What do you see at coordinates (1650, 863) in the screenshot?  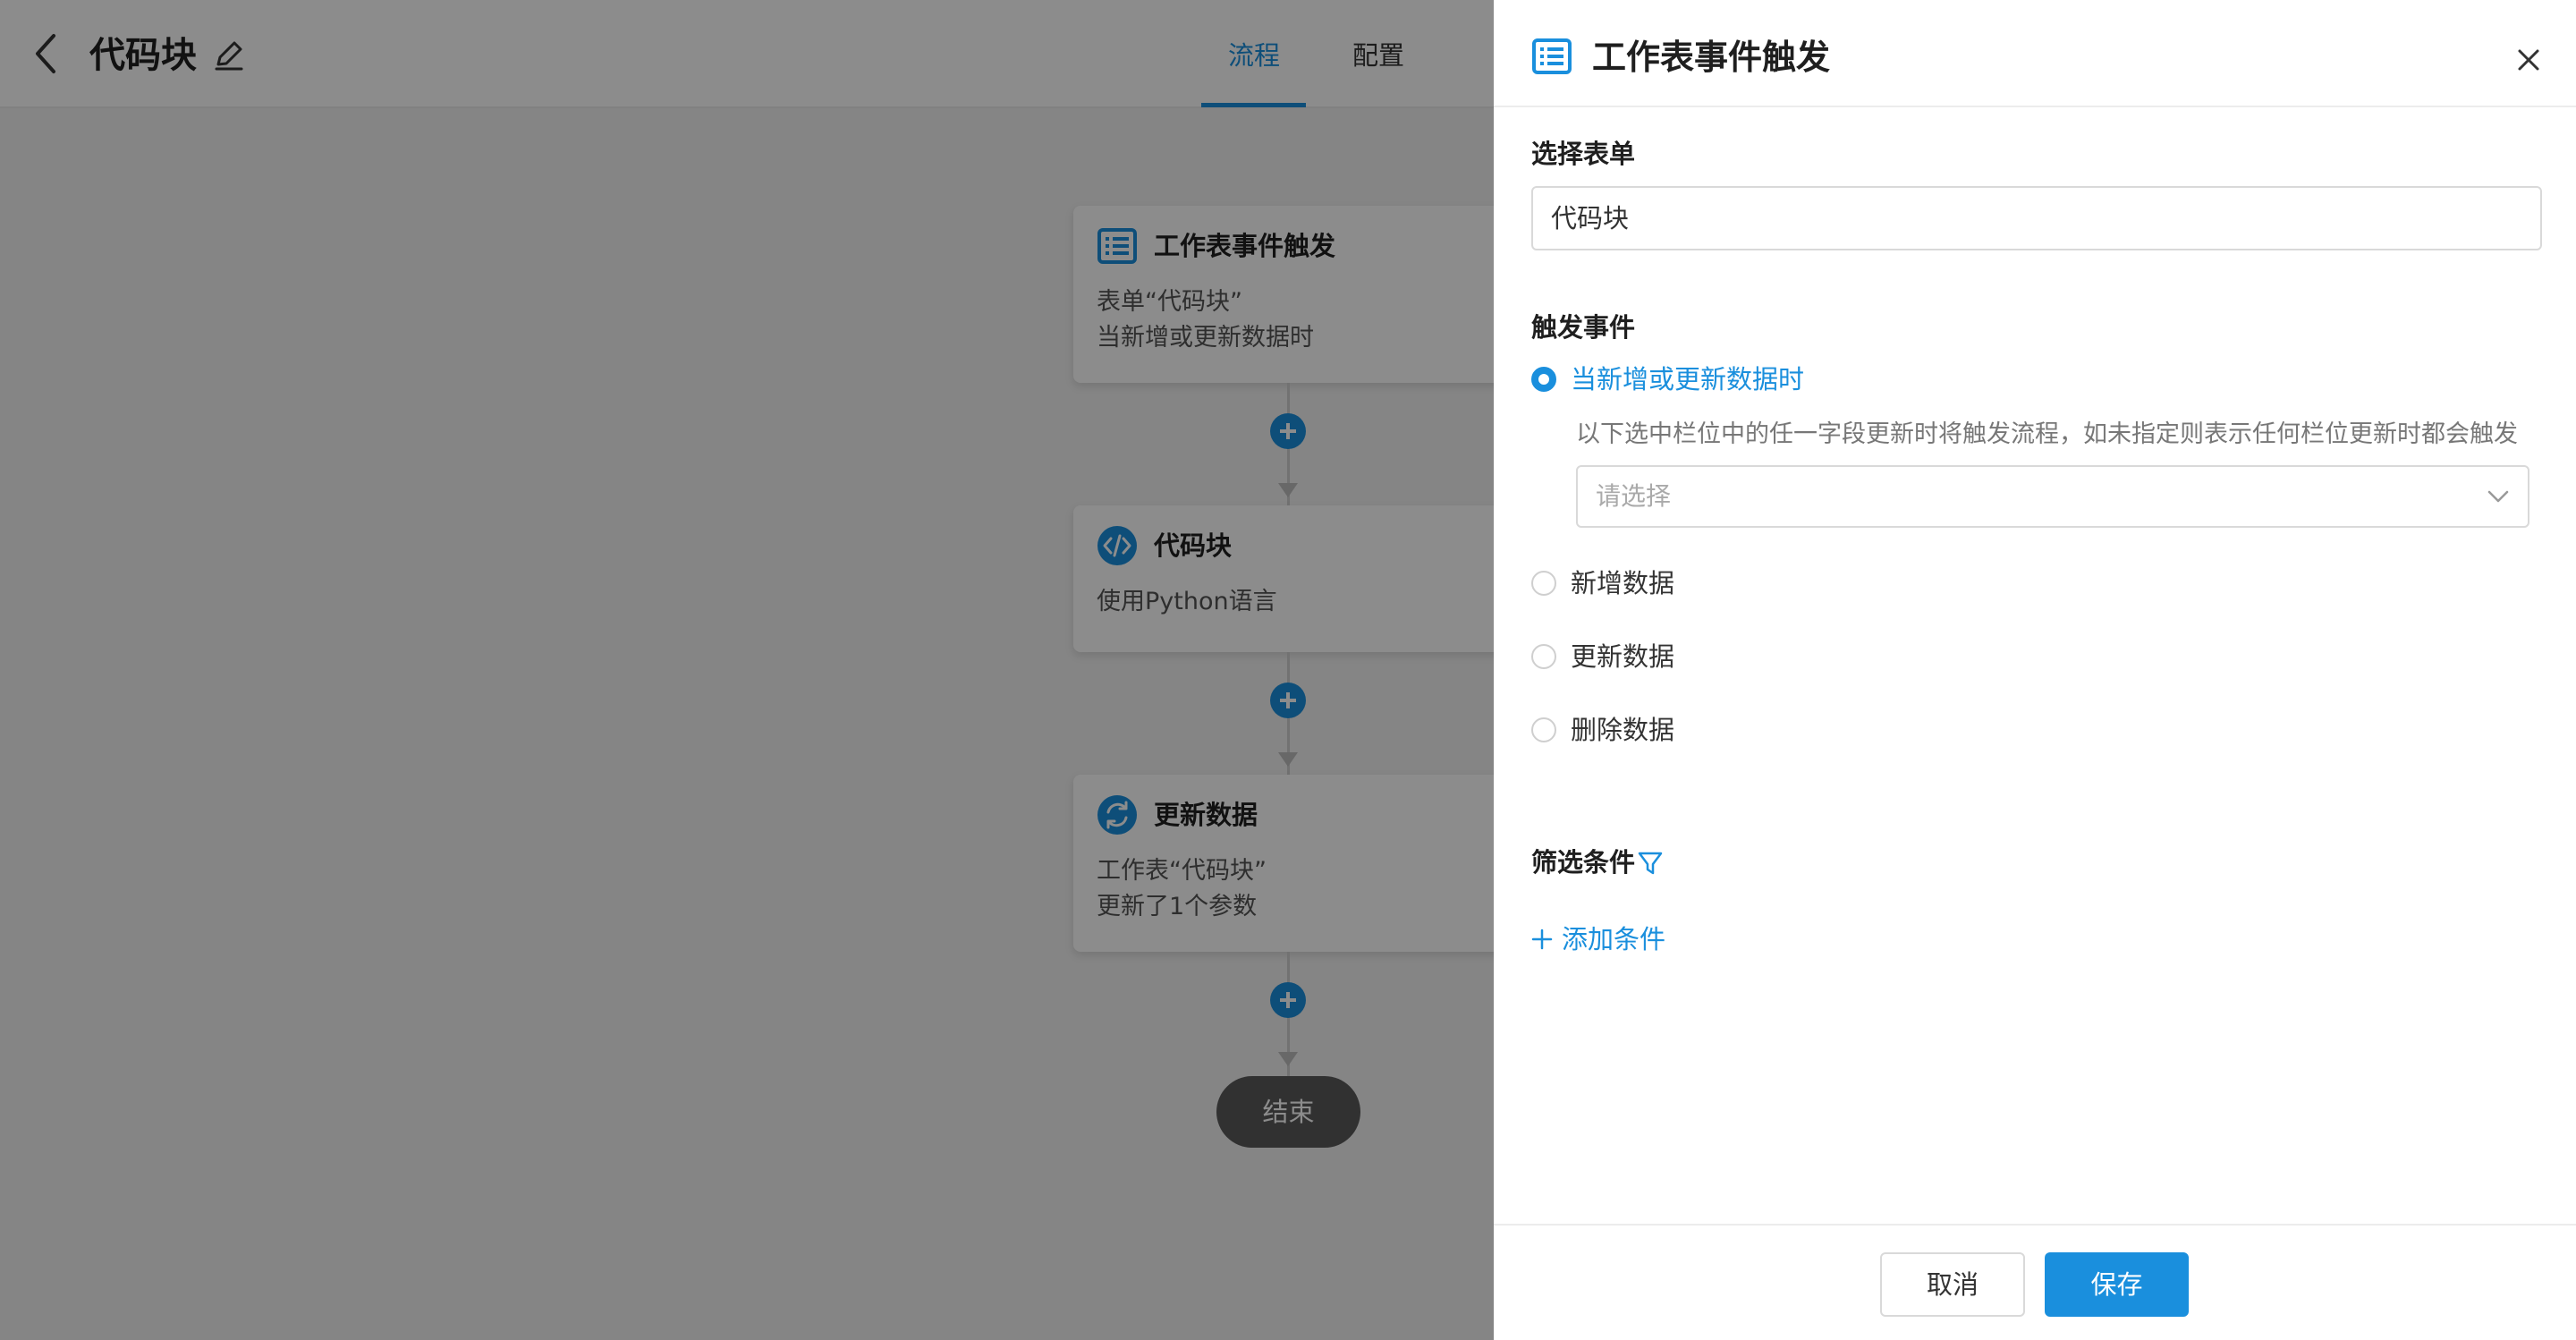 I see `filter-icon` at bounding box center [1650, 863].